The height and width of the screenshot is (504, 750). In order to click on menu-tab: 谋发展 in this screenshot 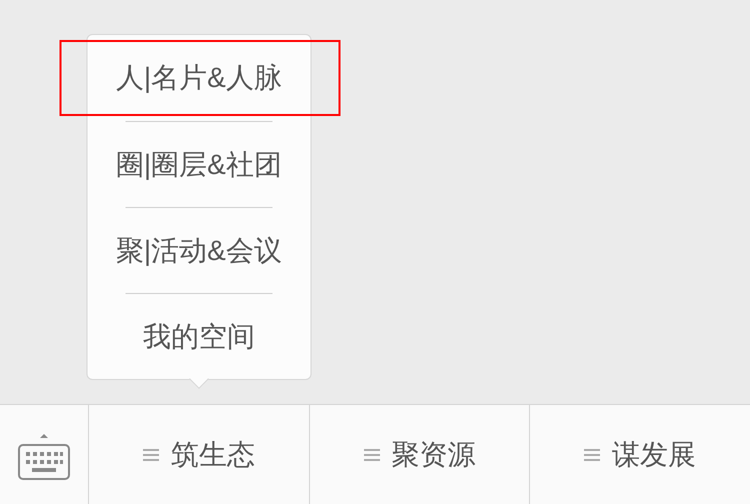, I will do `click(640, 455)`.